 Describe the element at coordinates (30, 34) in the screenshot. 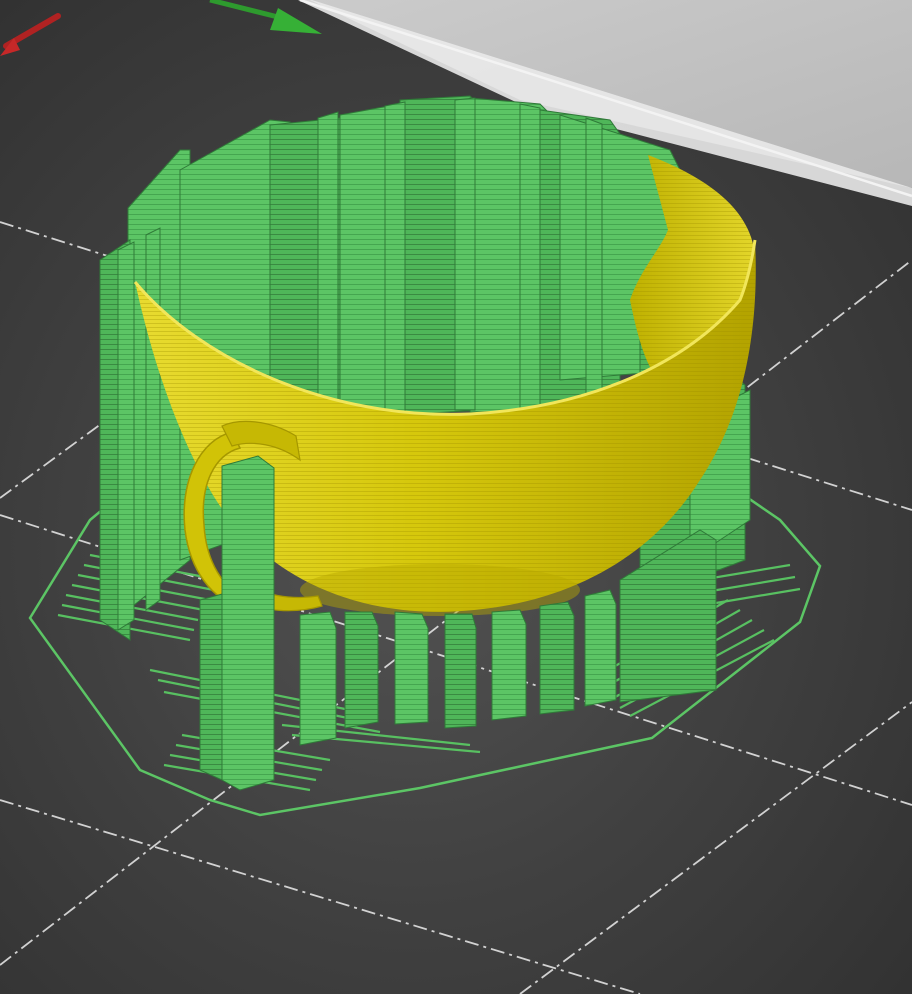

I see `x-axis-arrow-icon` at that location.